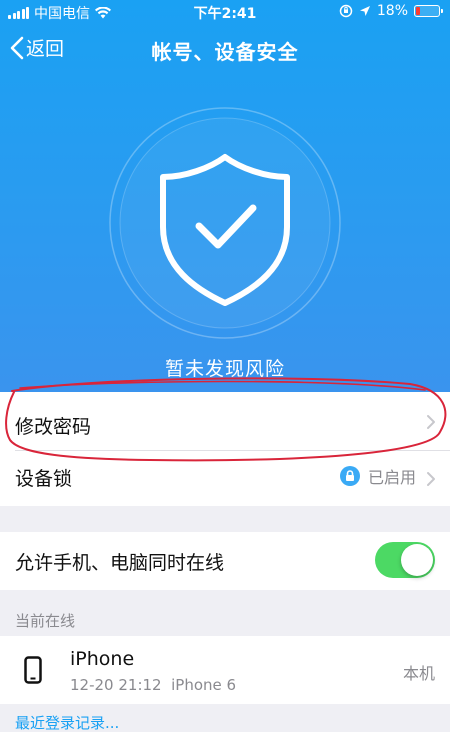 The width and height of the screenshot is (450, 732). What do you see at coordinates (224, 369) in the screenshot?
I see `risk-status-text: 暂未发现风险` at bounding box center [224, 369].